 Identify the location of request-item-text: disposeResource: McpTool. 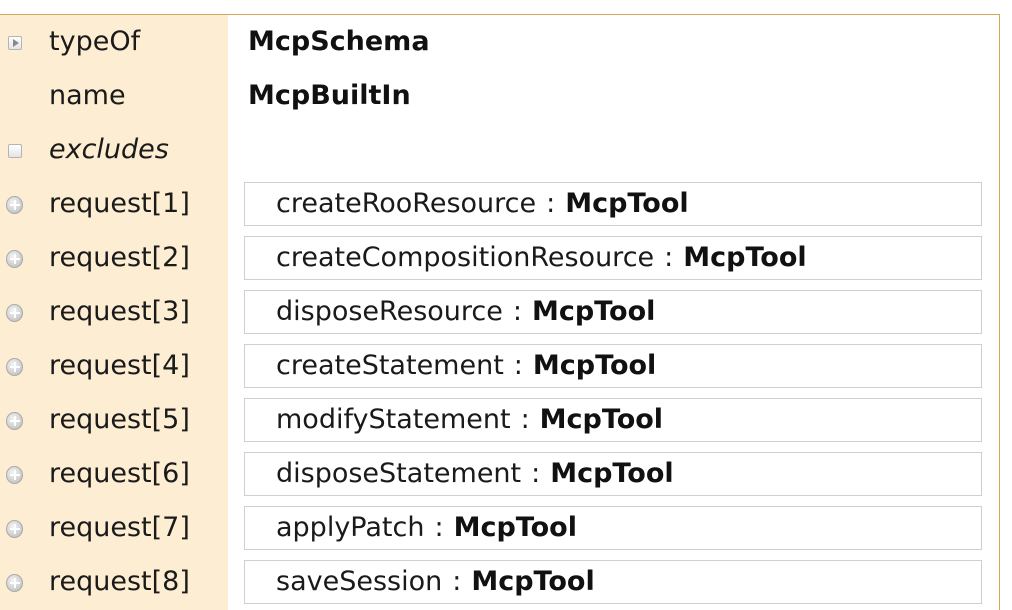
(465, 312).